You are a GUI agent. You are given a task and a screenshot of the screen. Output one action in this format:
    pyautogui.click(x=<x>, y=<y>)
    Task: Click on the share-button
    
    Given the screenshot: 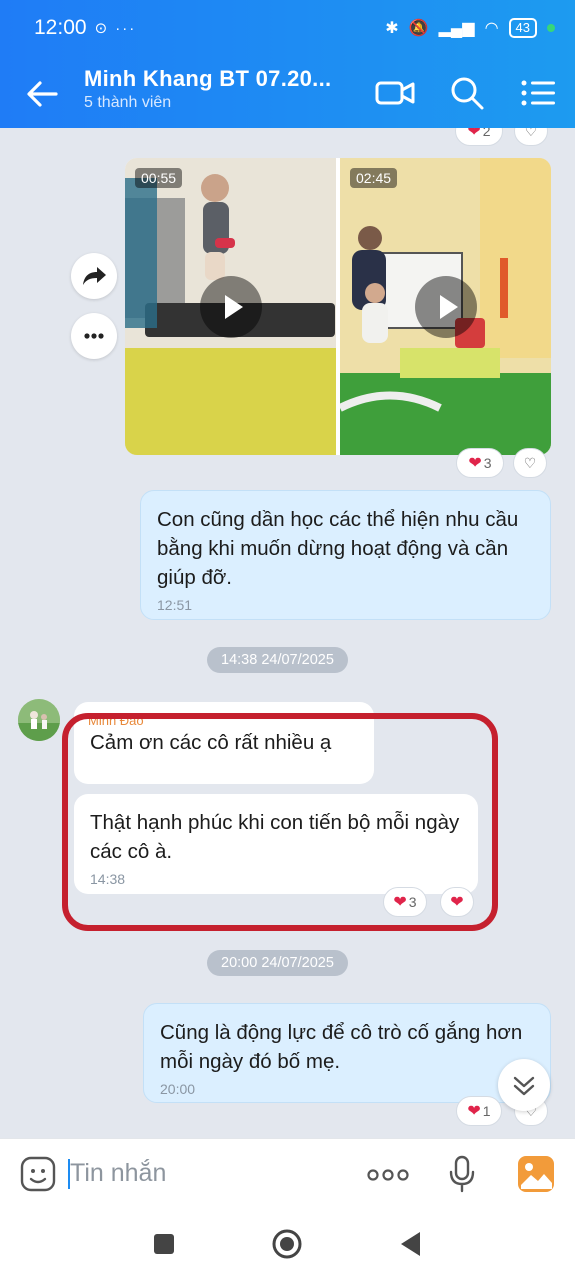 What is the action you would take?
    pyautogui.click(x=94, y=276)
    